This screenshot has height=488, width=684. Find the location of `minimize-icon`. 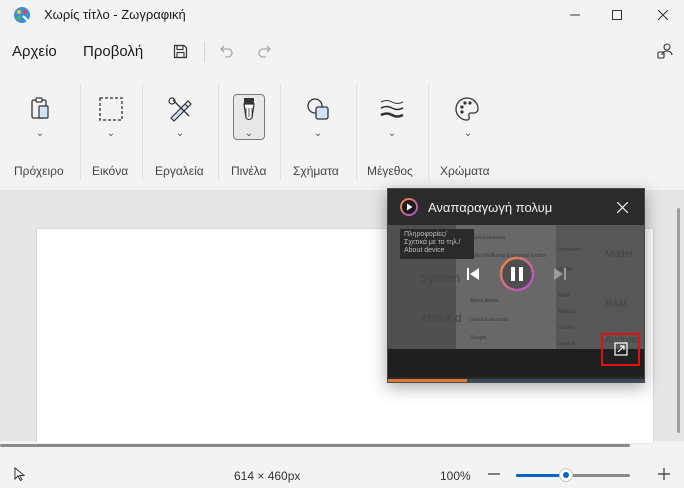

minimize-icon is located at coordinates (575, 15).